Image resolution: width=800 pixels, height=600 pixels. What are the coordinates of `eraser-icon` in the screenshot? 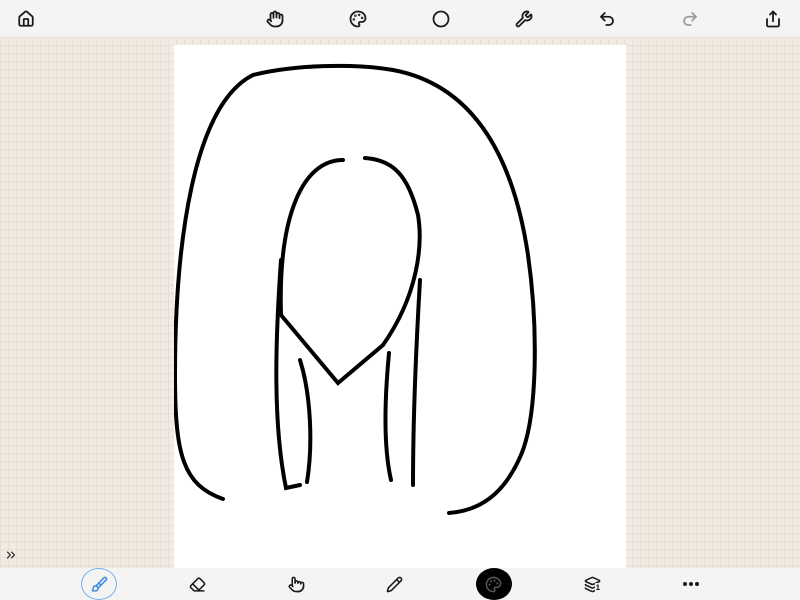 It's located at (197, 584).